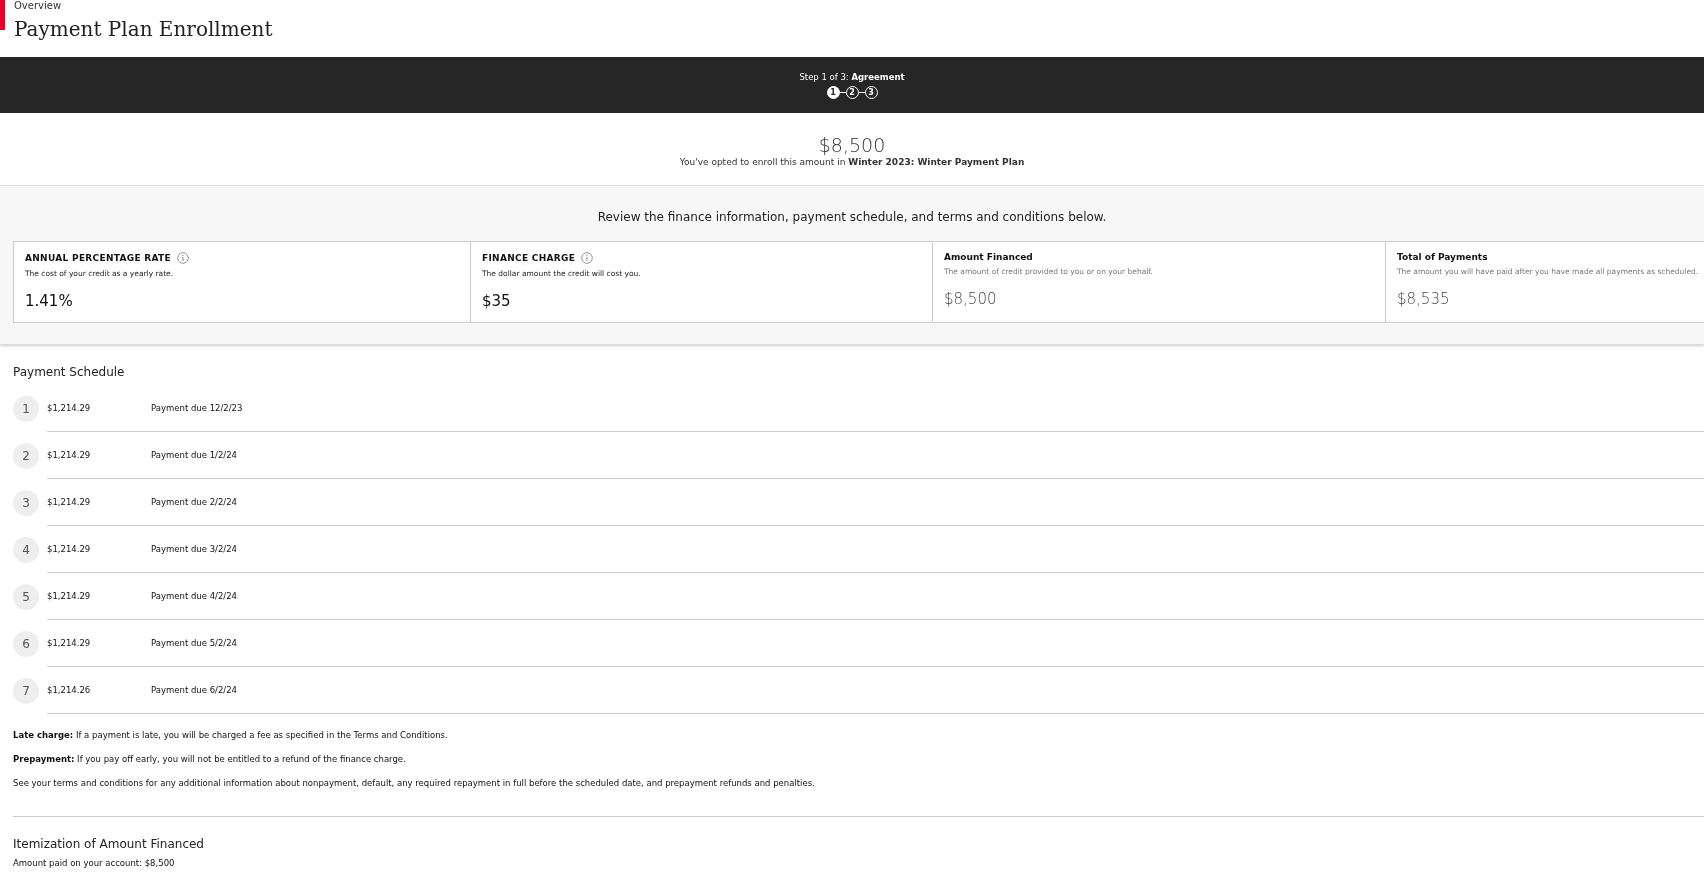 The height and width of the screenshot is (880, 1704). What do you see at coordinates (194, 549) in the screenshot?
I see `payment-due-date: Payment due 3/2/24` at bounding box center [194, 549].